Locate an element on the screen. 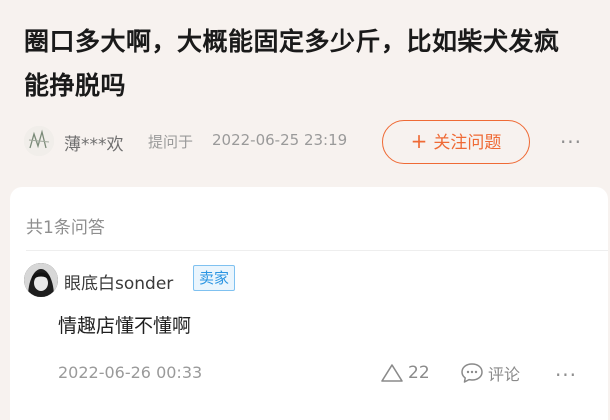  divider is located at coordinates (317, 250).